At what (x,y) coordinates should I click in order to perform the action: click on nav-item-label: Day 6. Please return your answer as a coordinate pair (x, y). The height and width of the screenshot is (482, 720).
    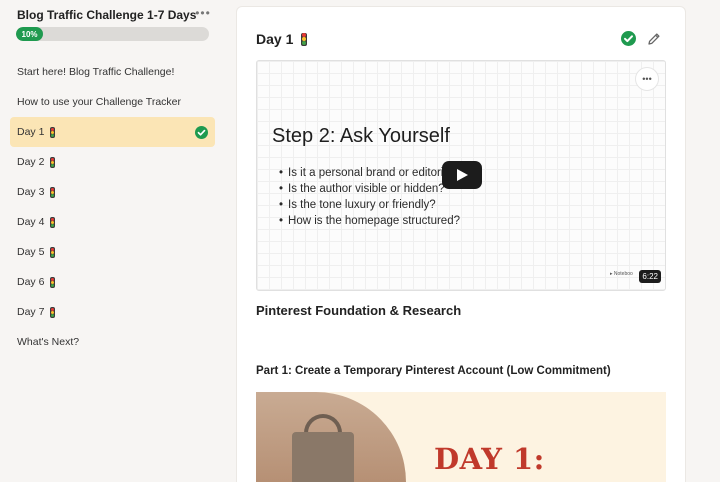
    Looking at the image, I should click on (31, 282).